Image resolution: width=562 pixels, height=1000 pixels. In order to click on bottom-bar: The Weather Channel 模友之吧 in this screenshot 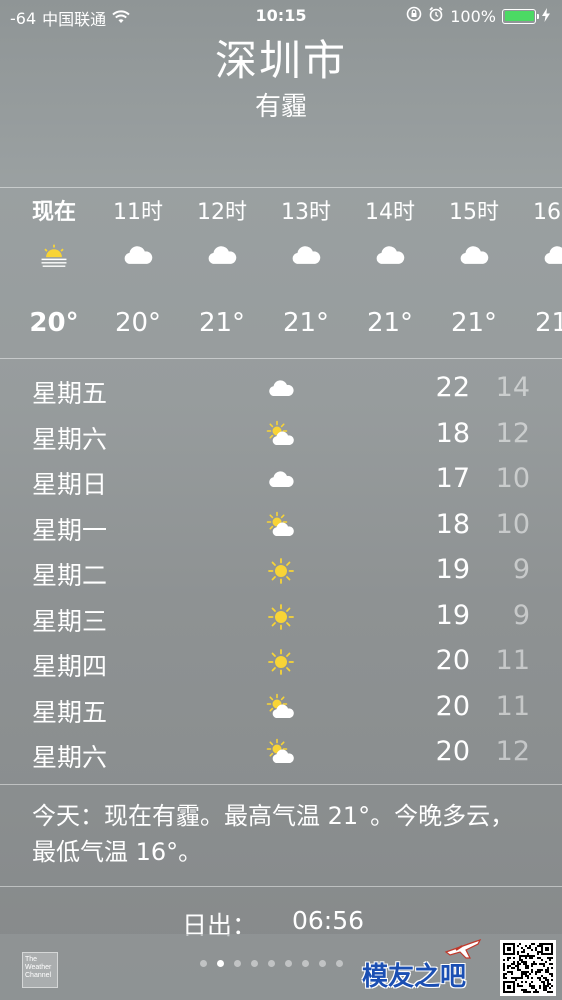, I will do `click(281, 967)`.